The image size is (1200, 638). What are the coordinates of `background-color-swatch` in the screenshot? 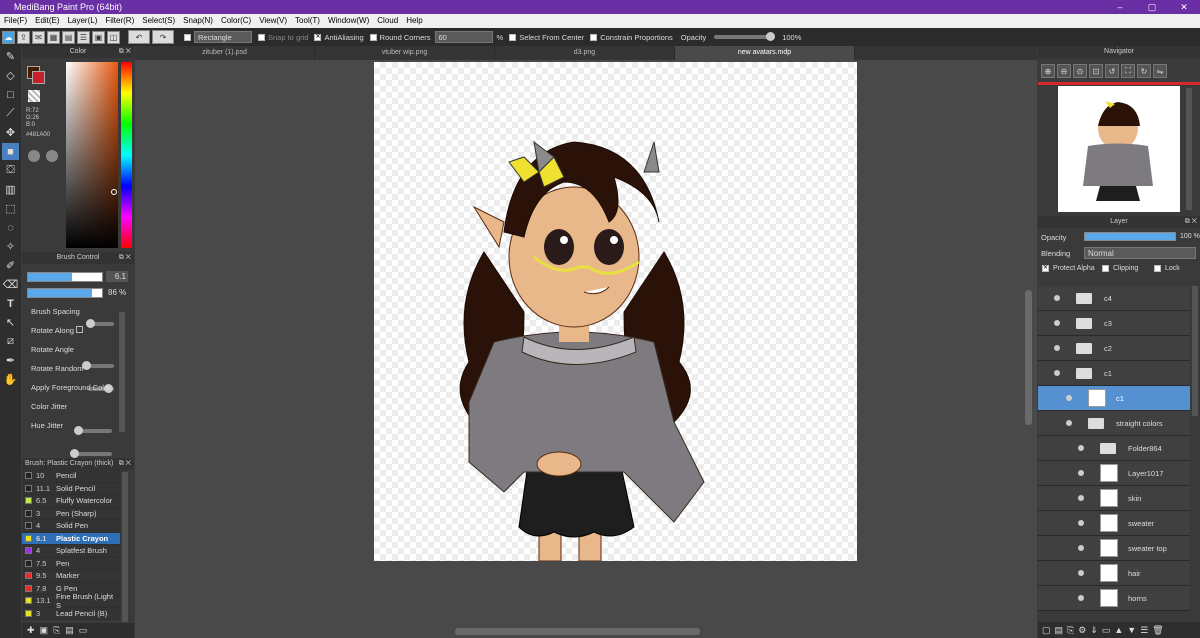 It's located at (38, 77).